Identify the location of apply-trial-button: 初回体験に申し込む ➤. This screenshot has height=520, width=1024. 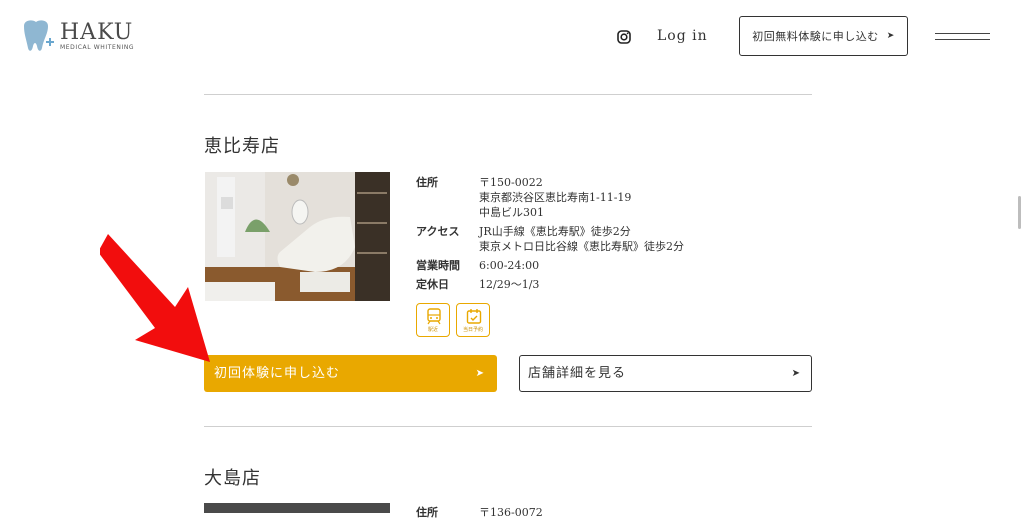
(350, 373).